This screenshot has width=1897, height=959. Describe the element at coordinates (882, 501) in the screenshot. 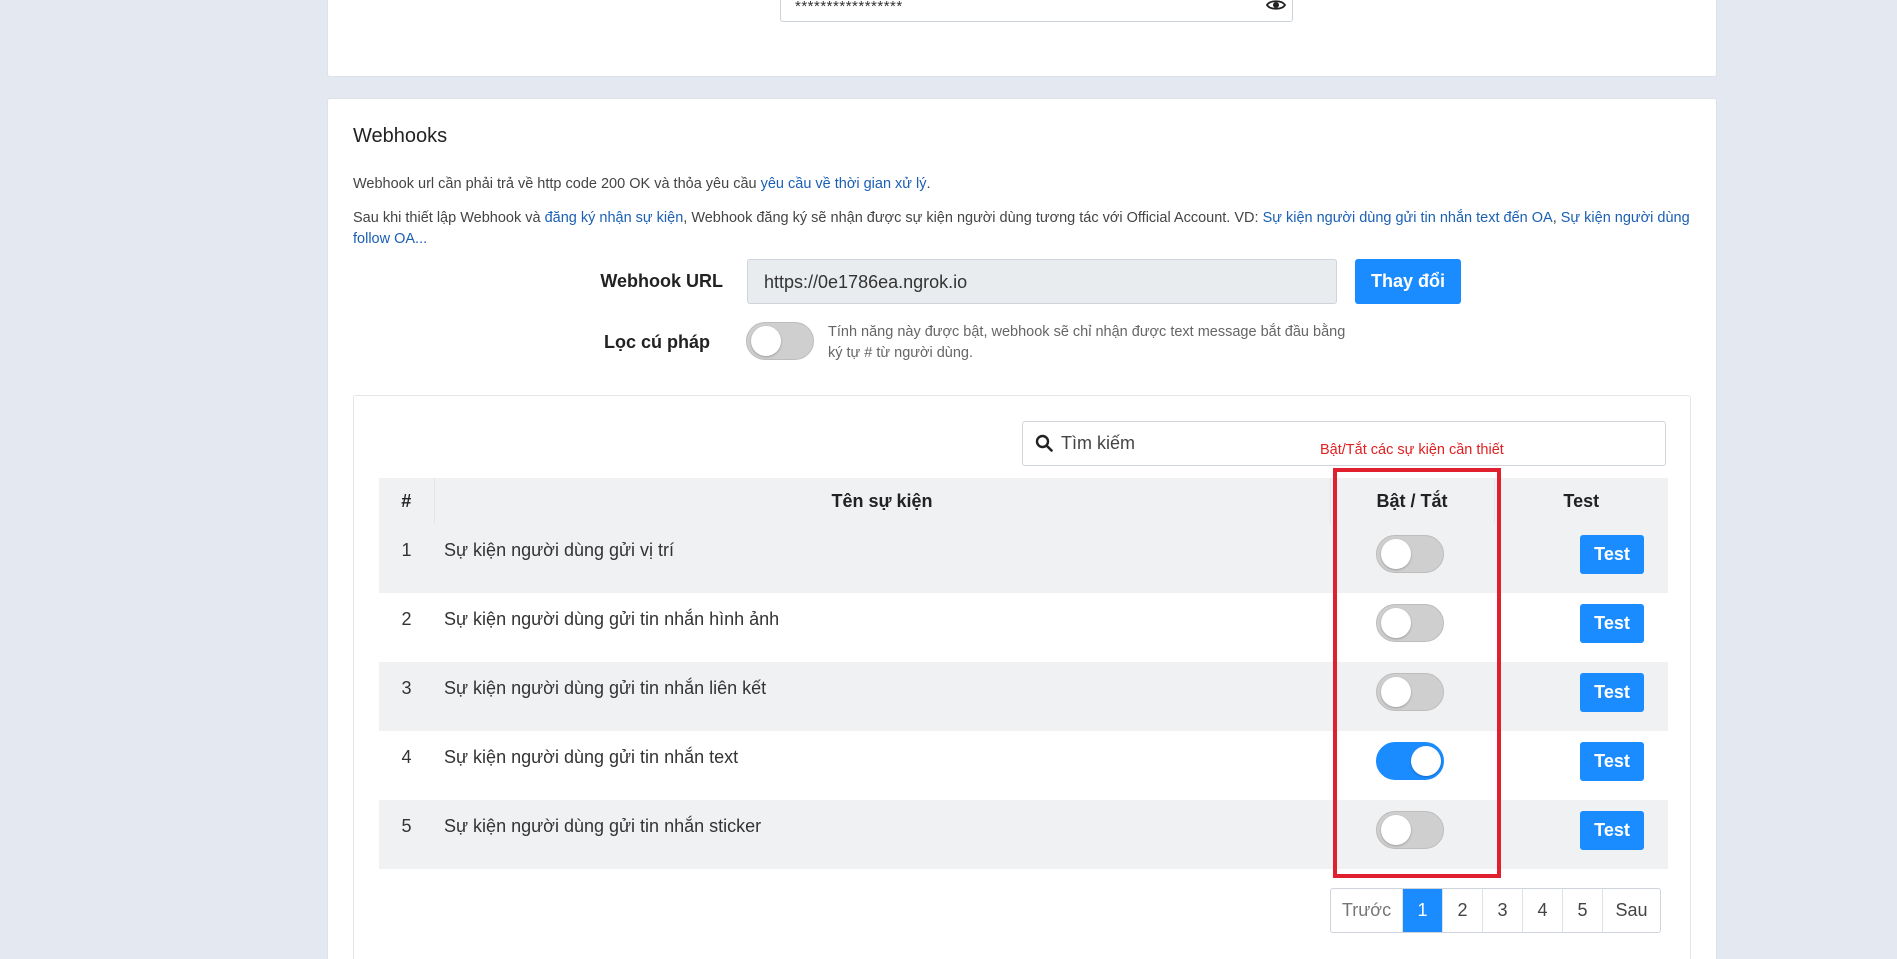

I see `col-header-event-name: Tên sự kiện` at that location.